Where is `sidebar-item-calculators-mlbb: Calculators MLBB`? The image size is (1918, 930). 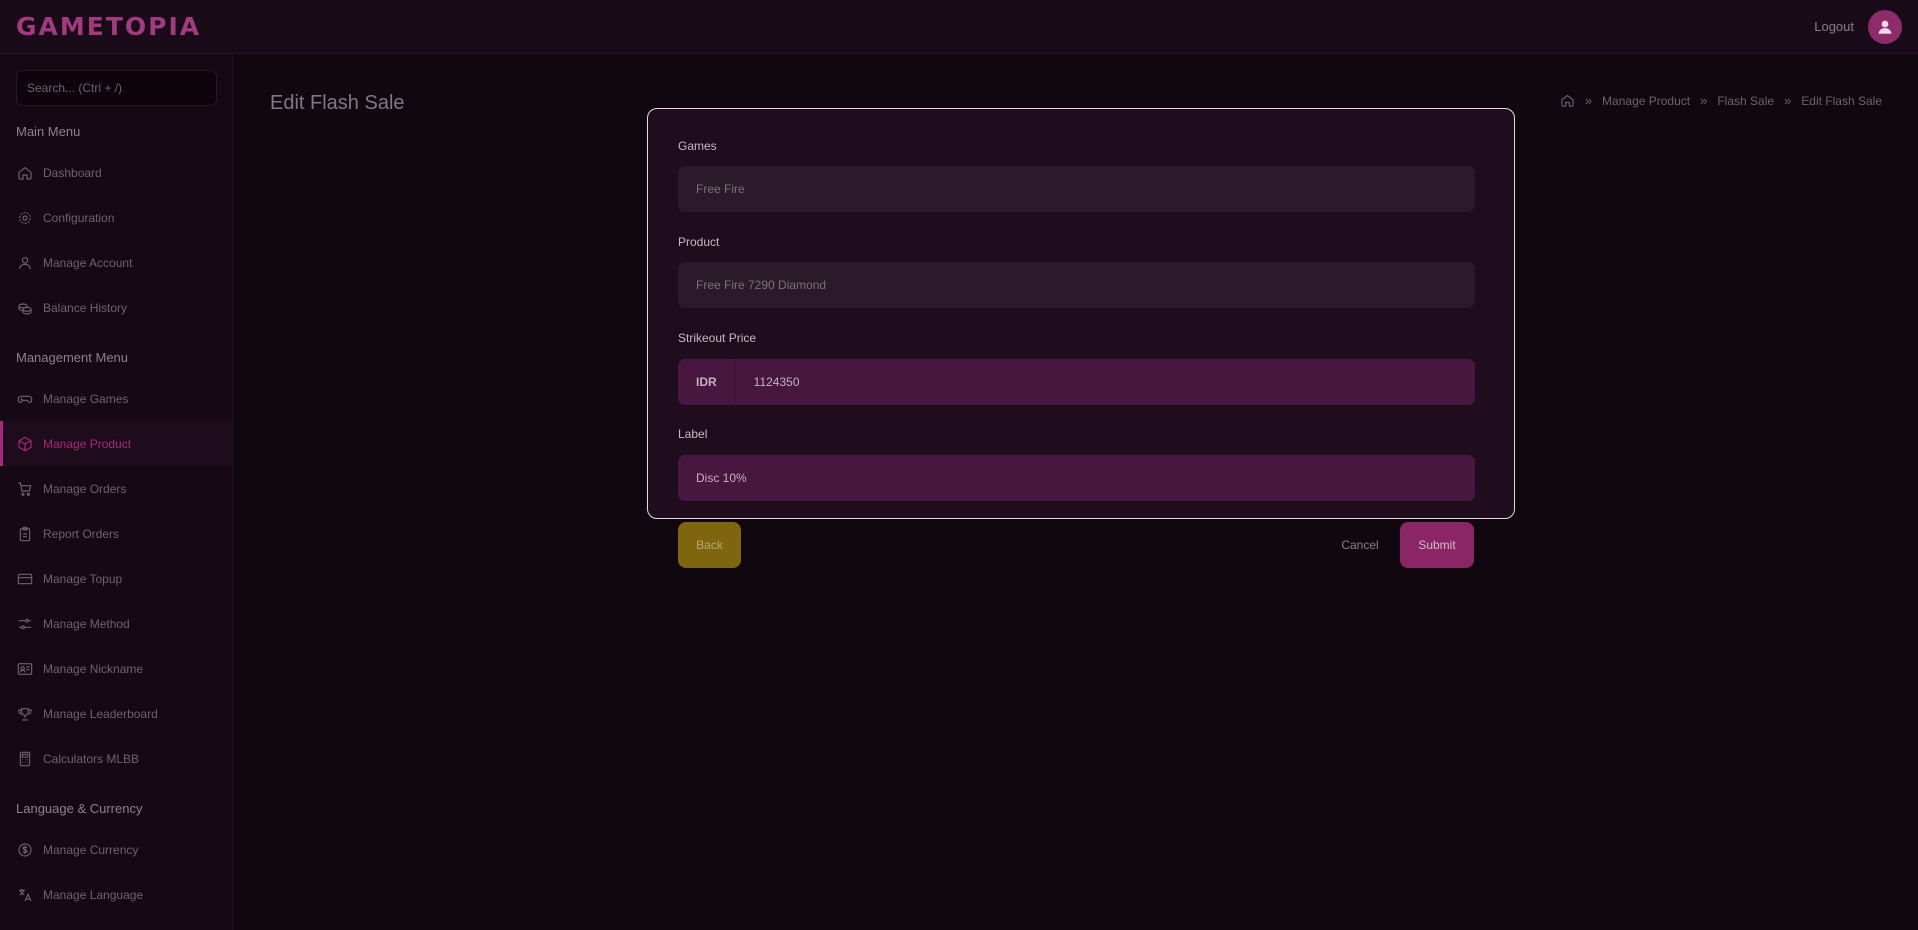 sidebar-item-calculators-mlbb: Calculators MLBB is located at coordinates (116, 758).